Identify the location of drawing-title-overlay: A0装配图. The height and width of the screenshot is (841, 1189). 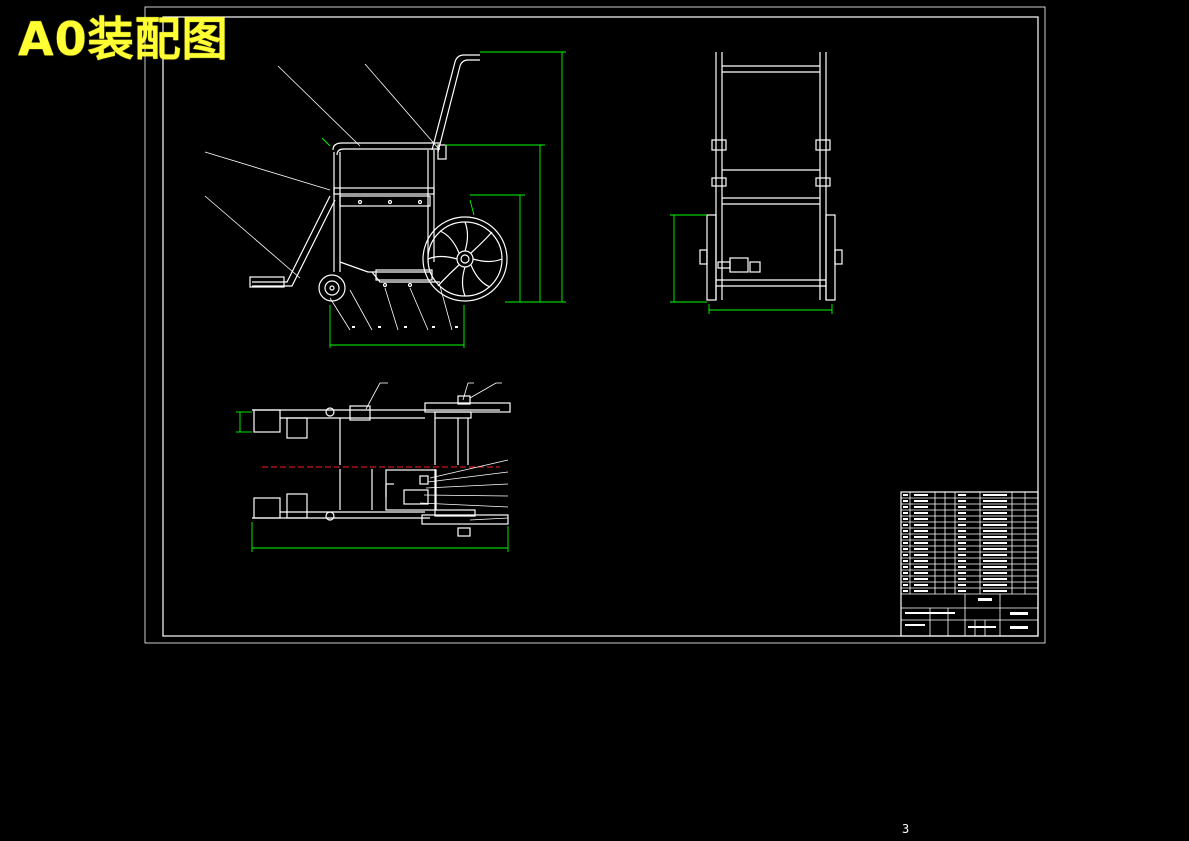
(123, 39).